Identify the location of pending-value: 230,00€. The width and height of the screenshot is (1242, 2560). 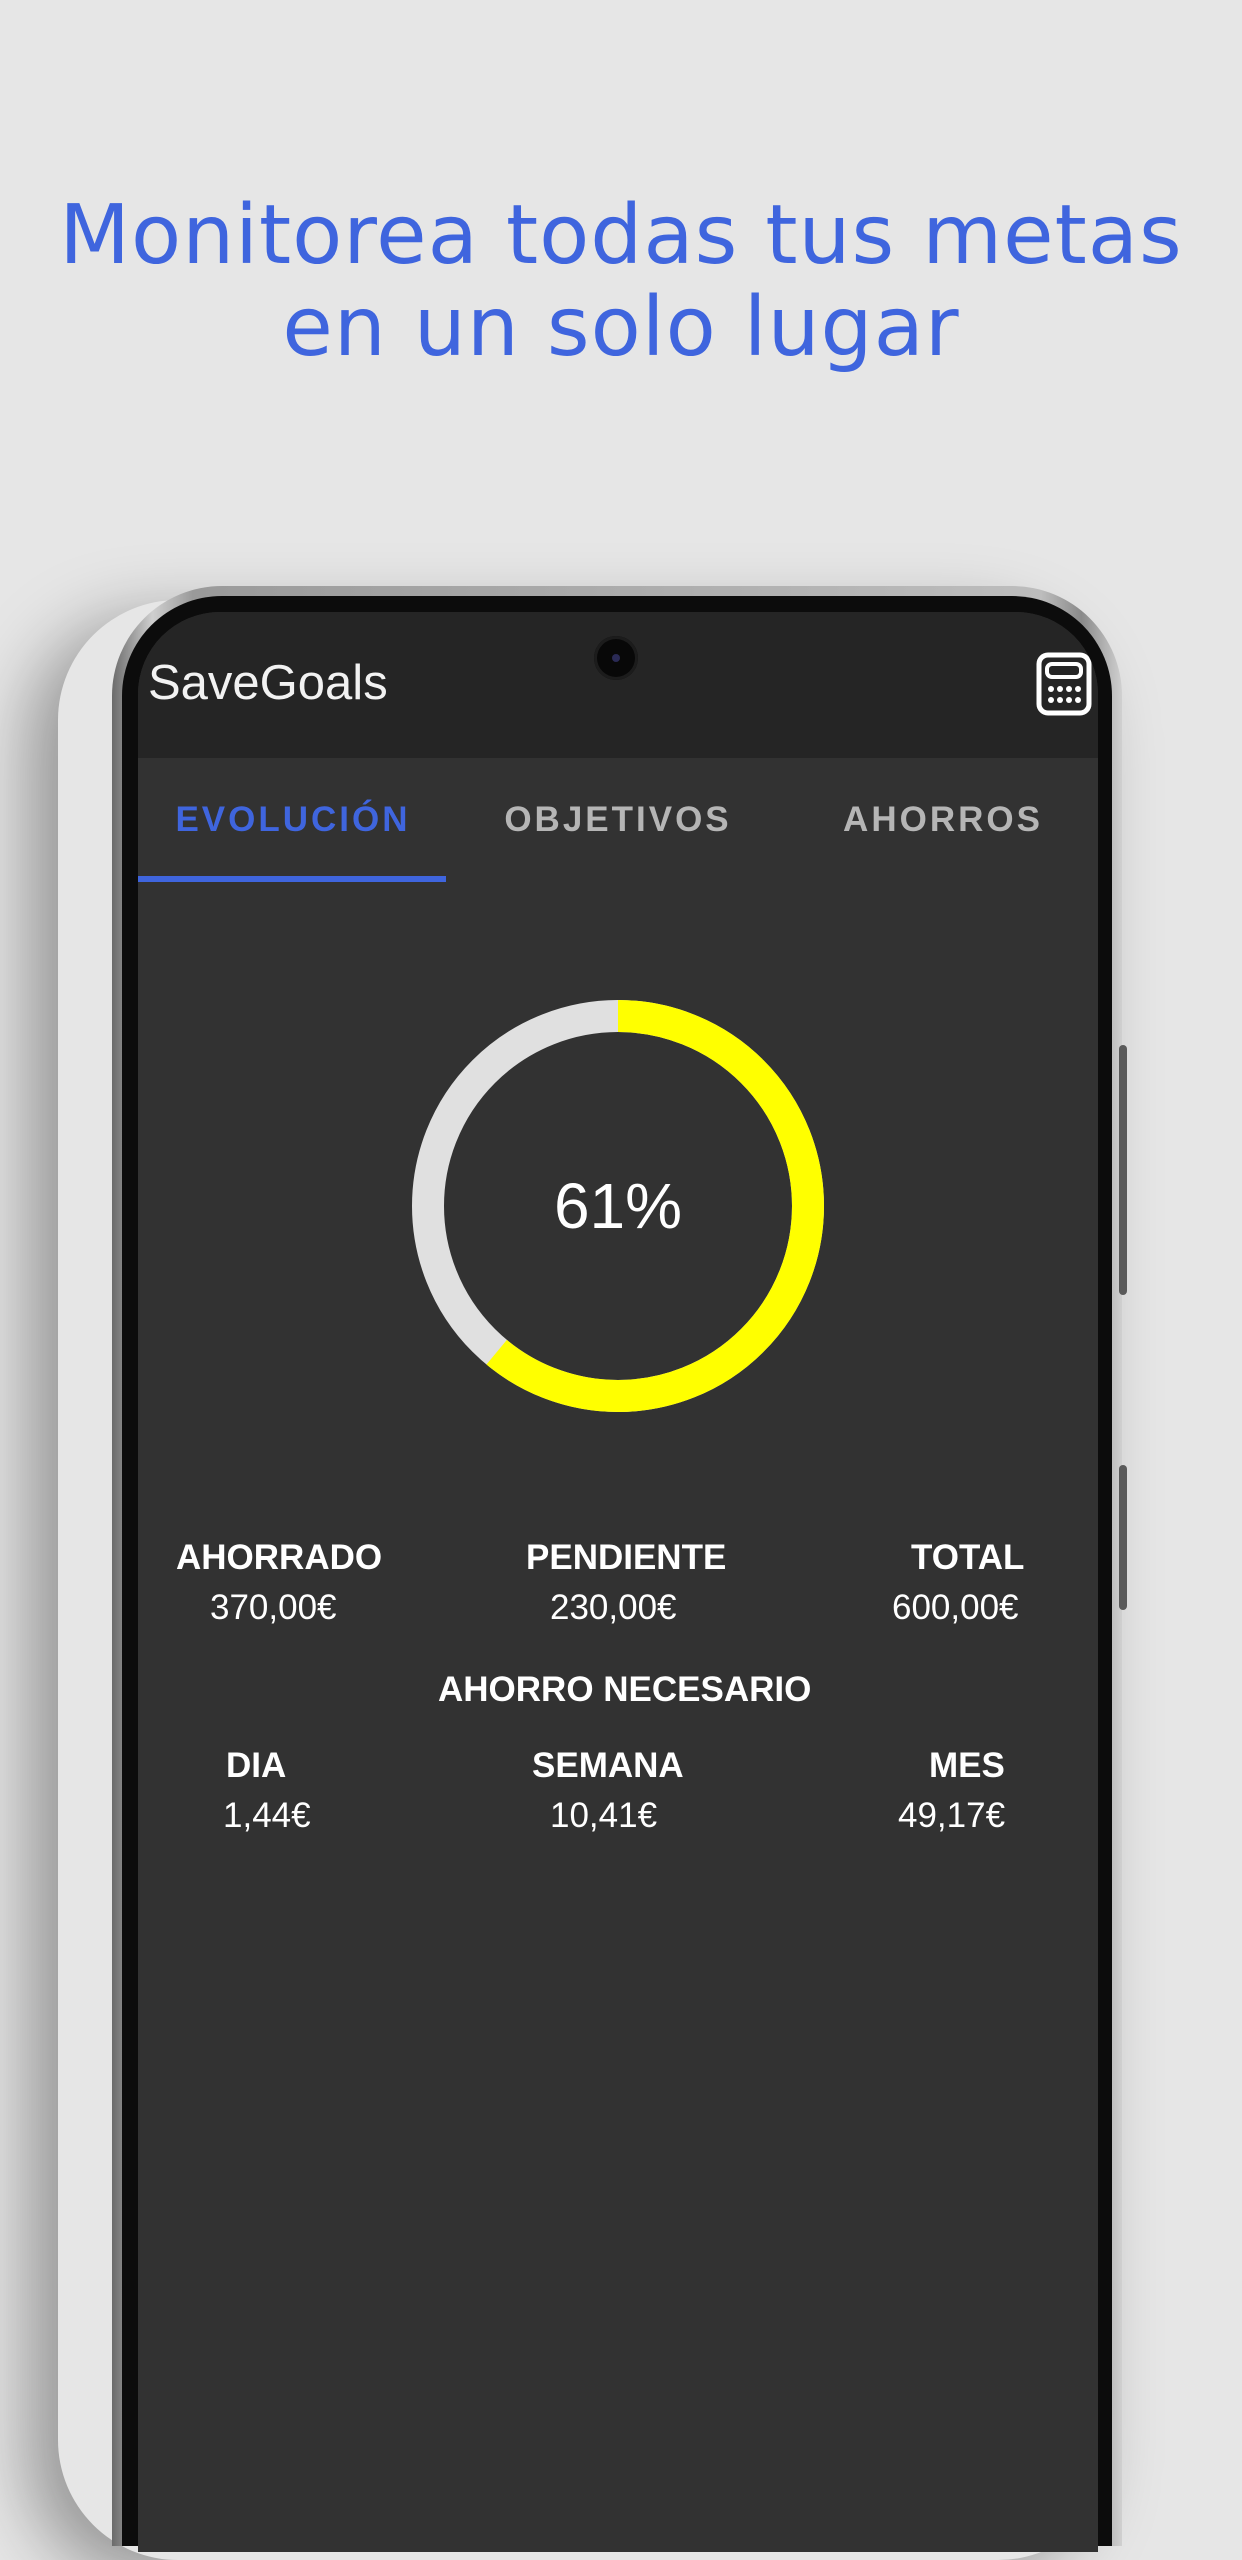
(613, 1607).